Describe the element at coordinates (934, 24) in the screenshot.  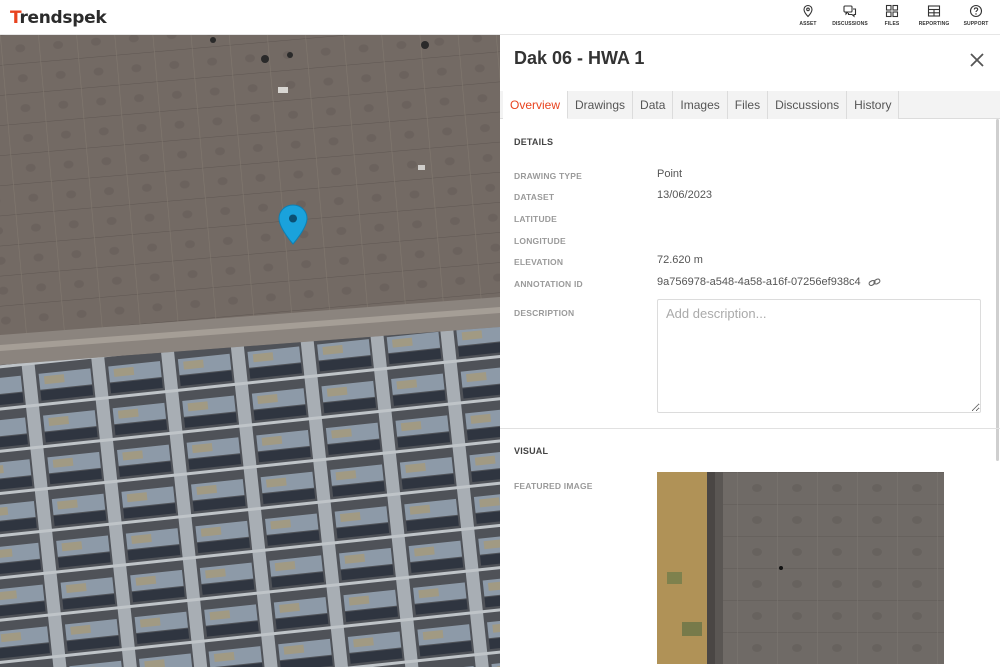
I see `nav-reporting-label: REPORTING` at that location.